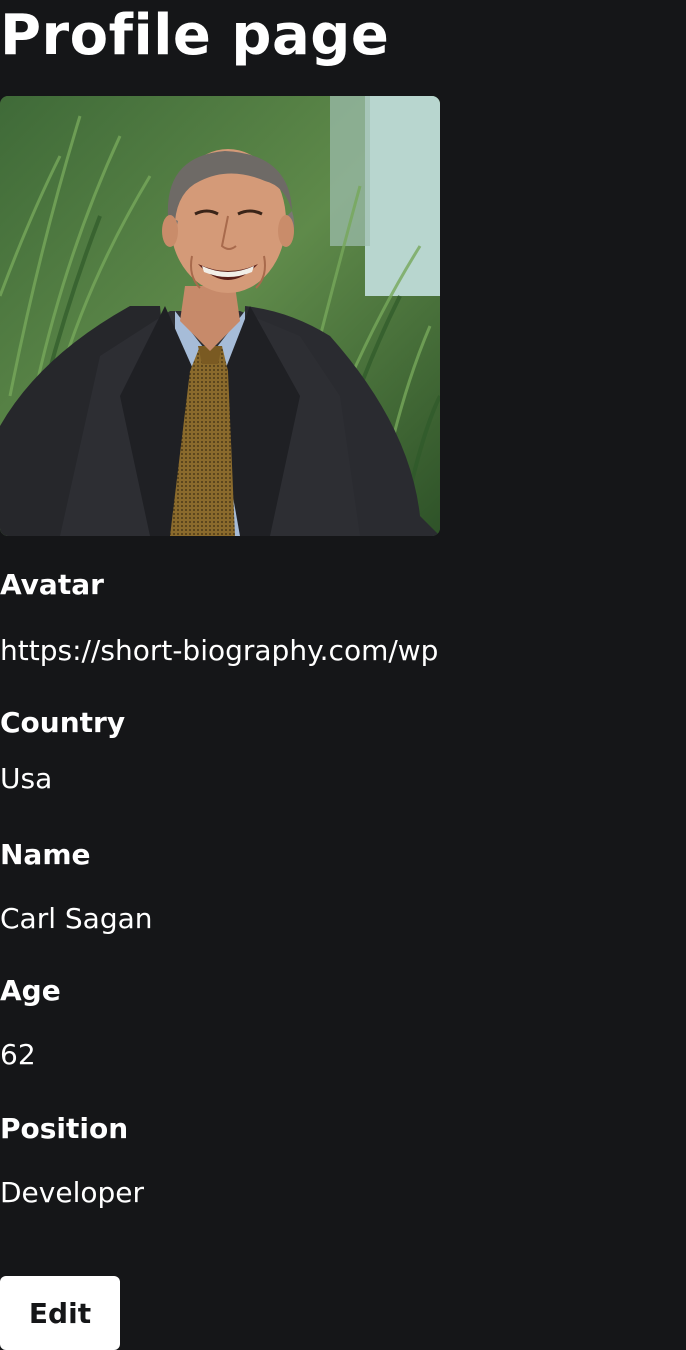 The width and height of the screenshot is (686, 1350). What do you see at coordinates (52, 584) in the screenshot?
I see `field-label-avatar: Avatar` at bounding box center [52, 584].